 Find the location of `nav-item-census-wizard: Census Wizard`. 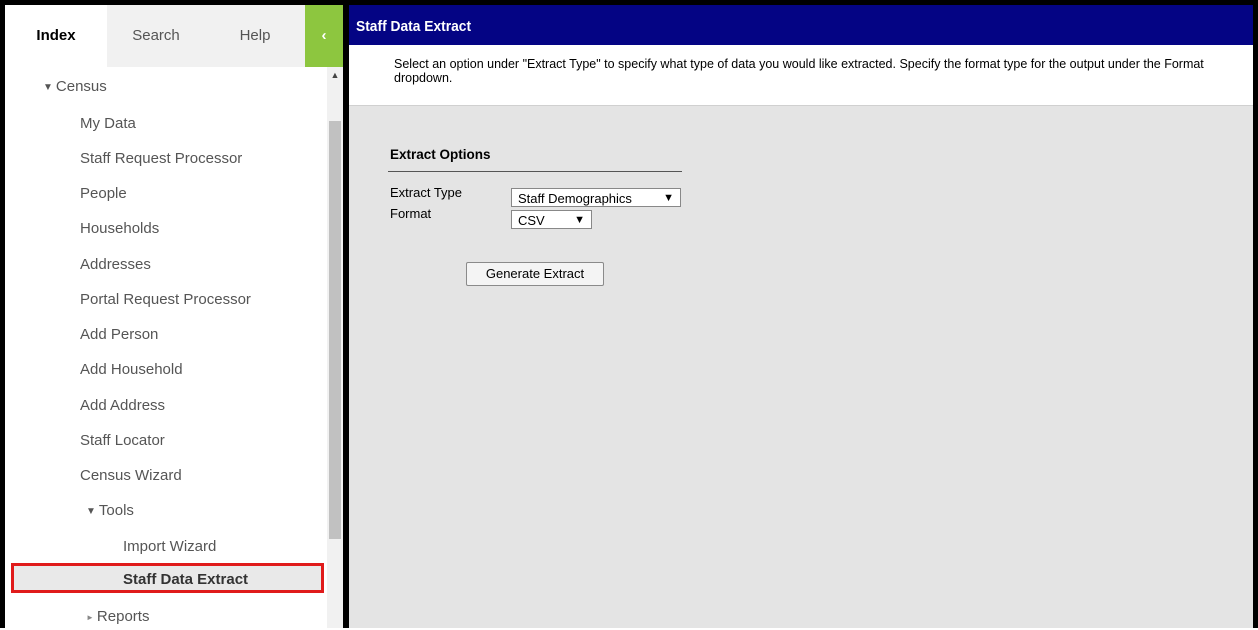

nav-item-census-wizard: Census Wizard is located at coordinates (131, 476).